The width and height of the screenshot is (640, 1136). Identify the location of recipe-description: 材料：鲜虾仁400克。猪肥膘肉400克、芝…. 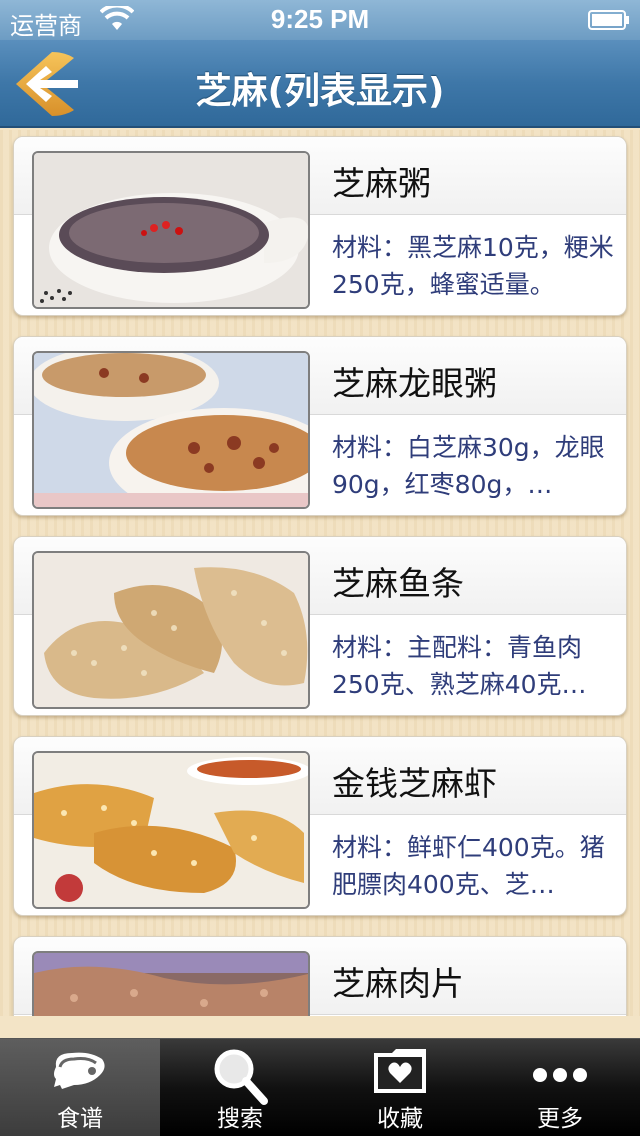
(468, 866).